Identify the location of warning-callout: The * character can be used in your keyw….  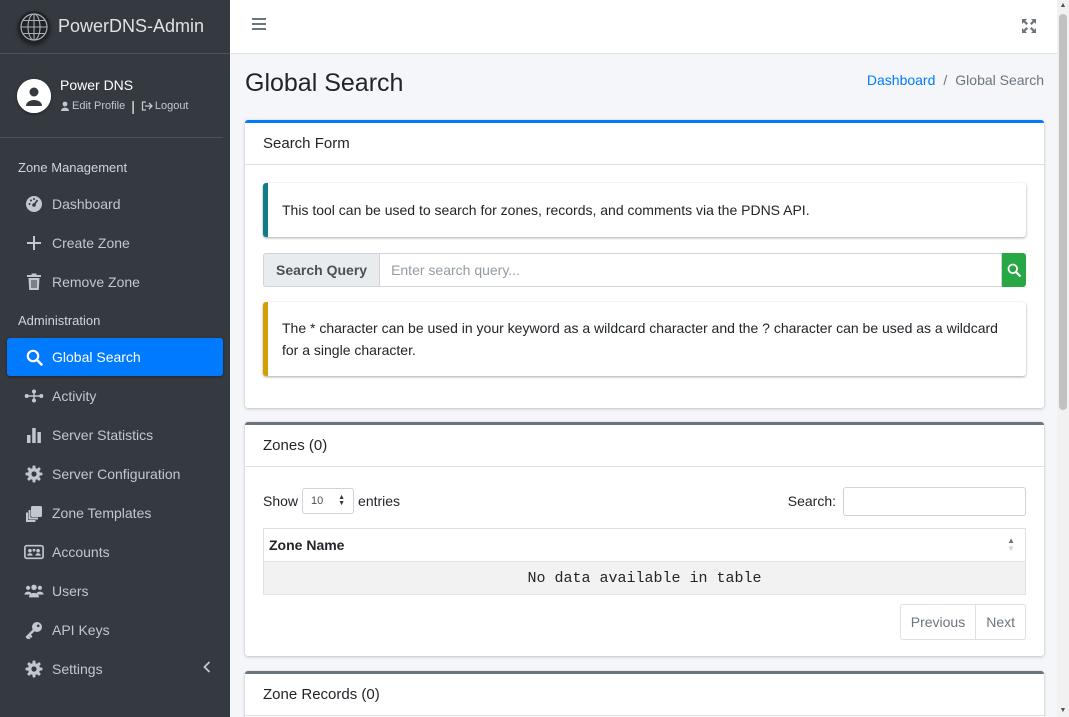
(644, 339).